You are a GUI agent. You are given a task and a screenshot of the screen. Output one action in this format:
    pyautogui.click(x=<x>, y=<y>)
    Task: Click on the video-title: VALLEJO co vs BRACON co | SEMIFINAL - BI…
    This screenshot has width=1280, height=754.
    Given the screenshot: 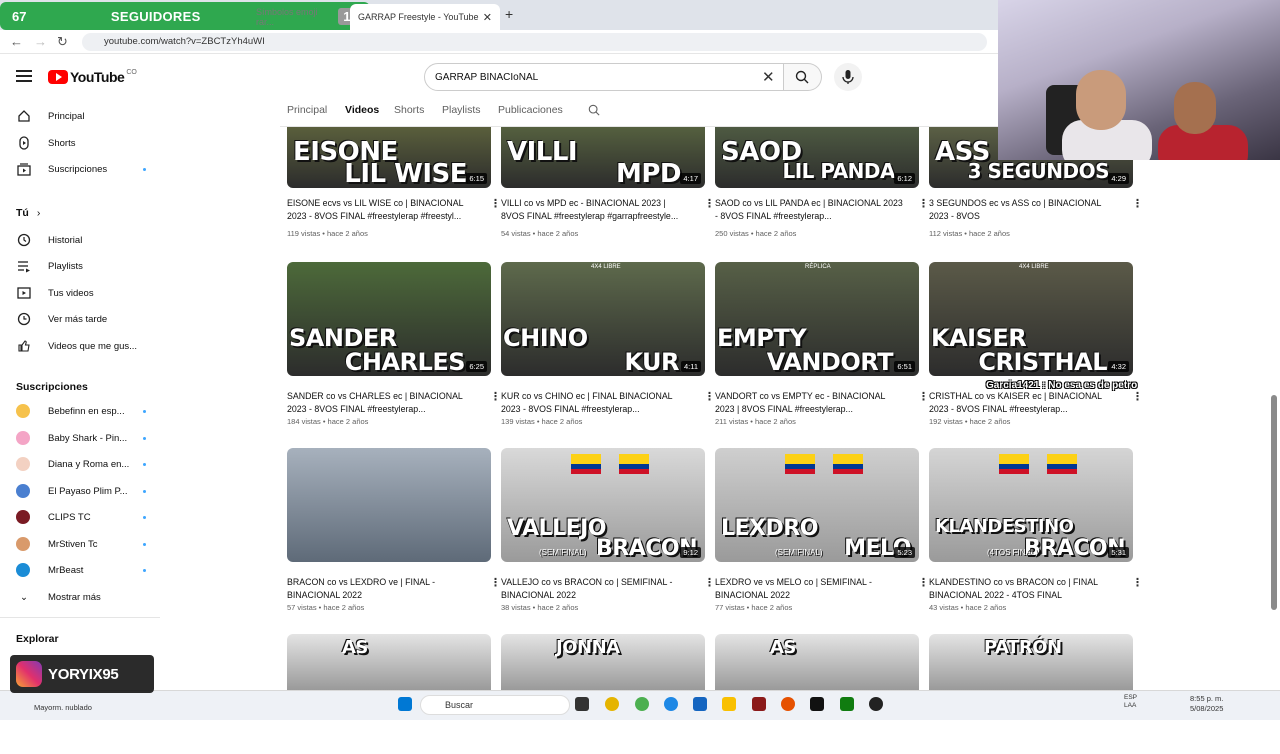 What is the action you would take?
    pyautogui.click(x=596, y=589)
    